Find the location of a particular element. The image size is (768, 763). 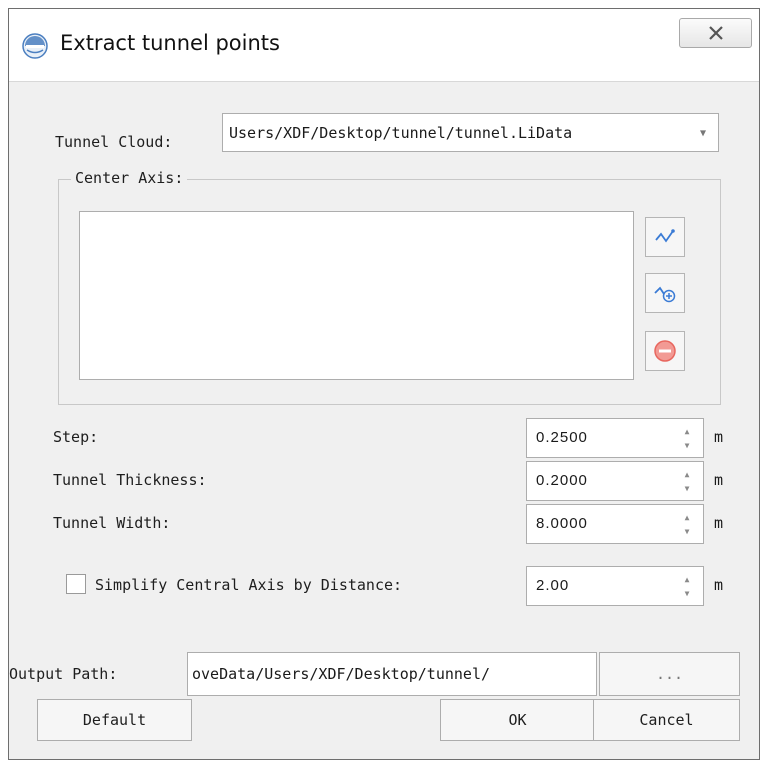

polyline-add-icon is located at coordinates (665, 294).